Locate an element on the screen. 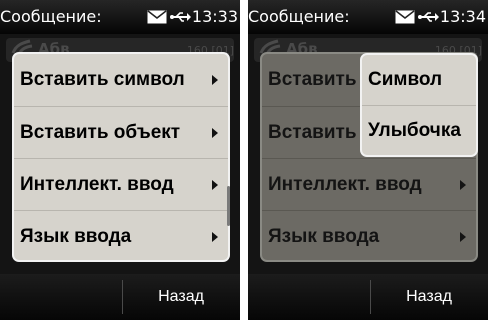  submenu-item-symbol: Символ is located at coordinates (419, 80).